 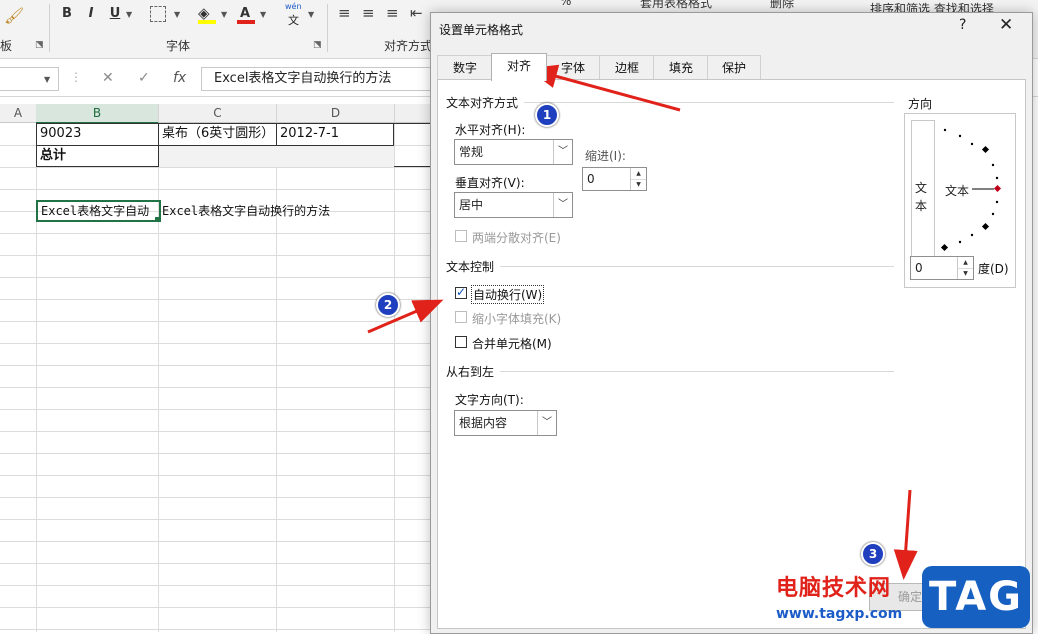 I want to click on percent-style-button: %, so click(x=565, y=4).